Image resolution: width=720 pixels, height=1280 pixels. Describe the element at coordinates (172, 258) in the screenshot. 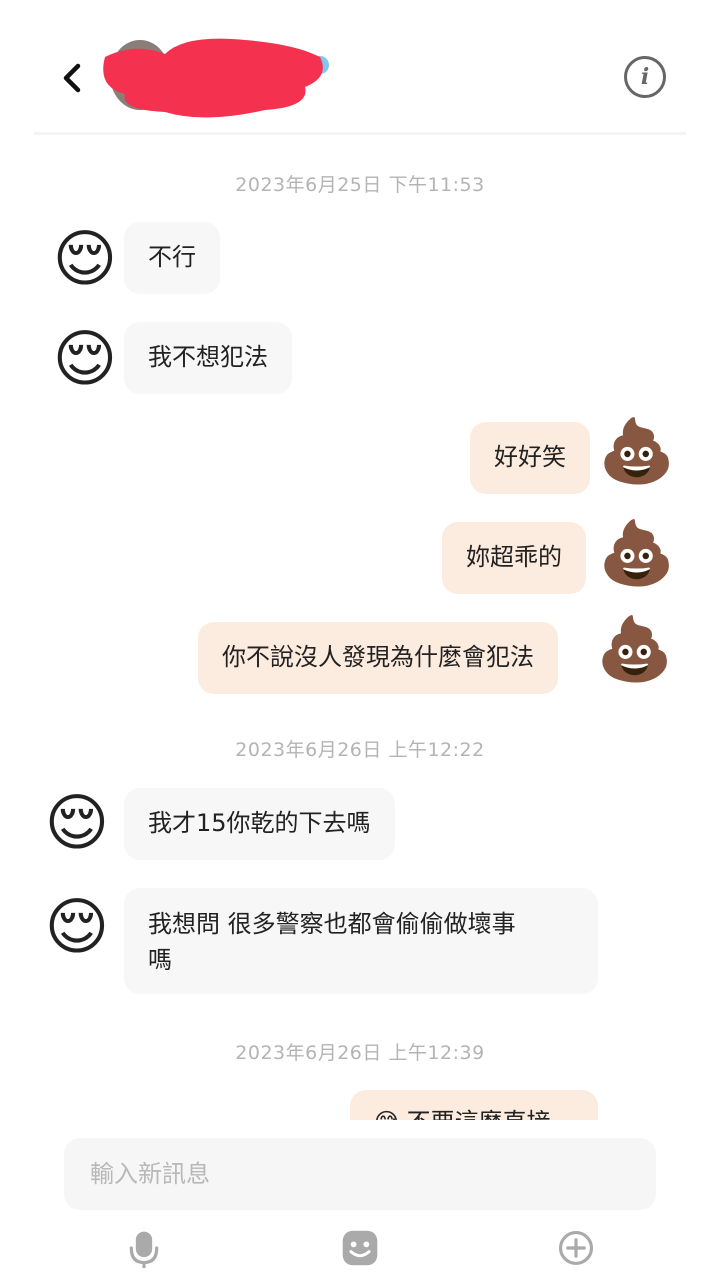

I see `incoming-message: 不行` at that location.